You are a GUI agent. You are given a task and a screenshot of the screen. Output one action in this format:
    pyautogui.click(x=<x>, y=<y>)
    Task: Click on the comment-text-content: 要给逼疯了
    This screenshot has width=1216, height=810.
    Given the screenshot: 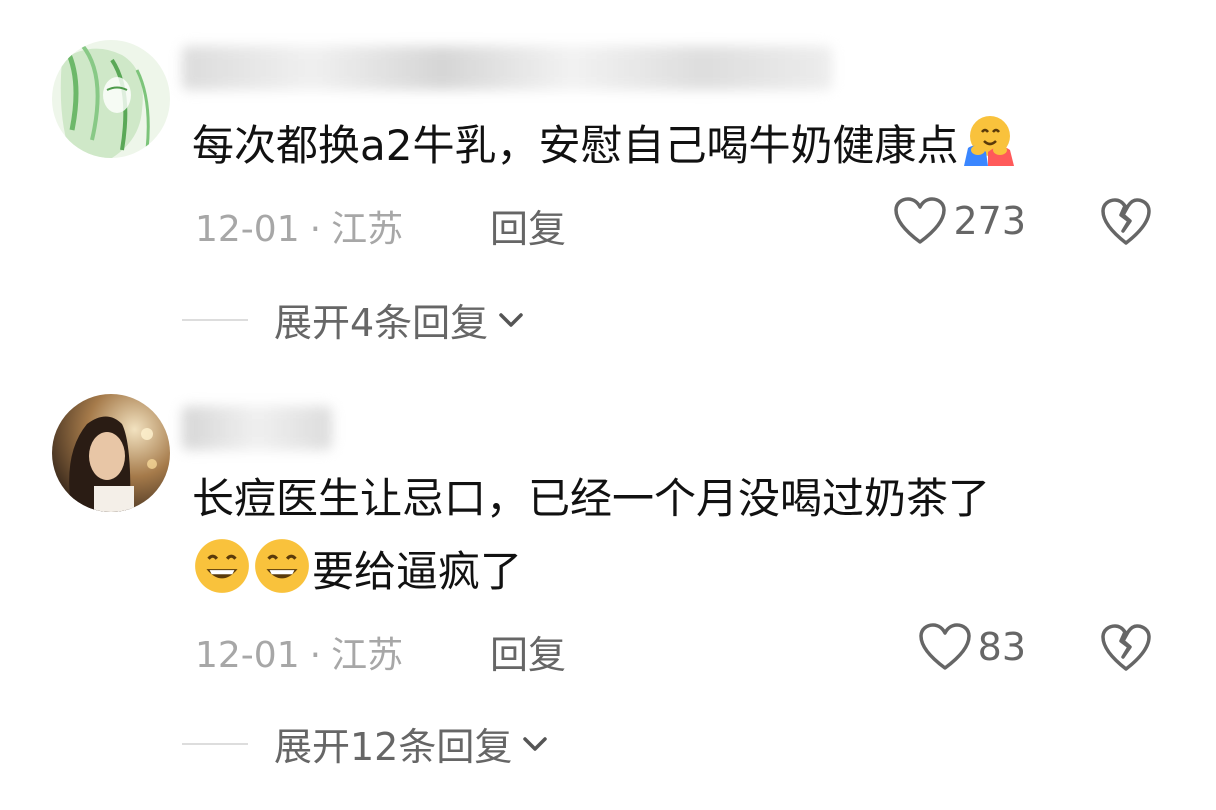 What is the action you would take?
    pyautogui.click(x=417, y=571)
    